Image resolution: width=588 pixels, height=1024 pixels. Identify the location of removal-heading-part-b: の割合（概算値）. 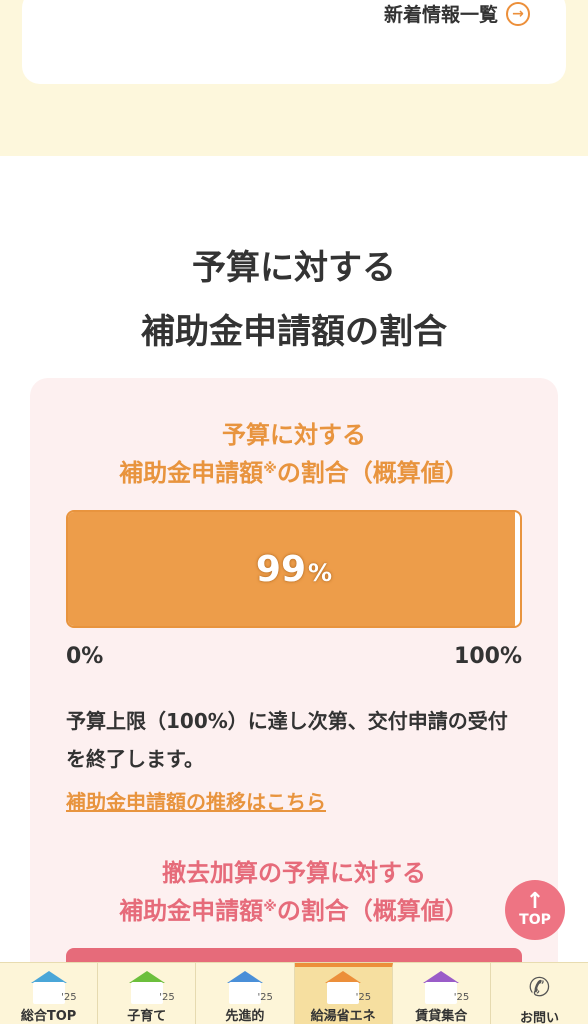
(372, 911).